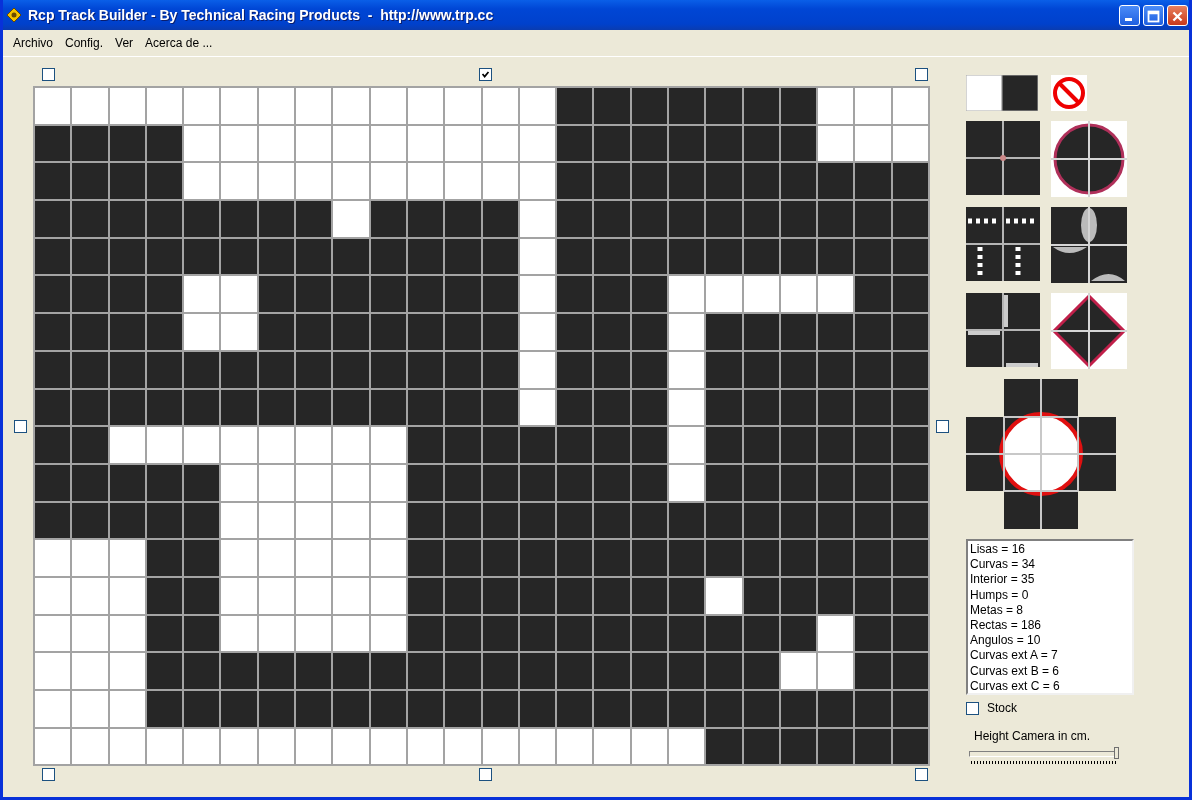 Image resolution: width=1192 pixels, height=800 pixels. I want to click on dark-tiles-icon, so click(1003, 158).